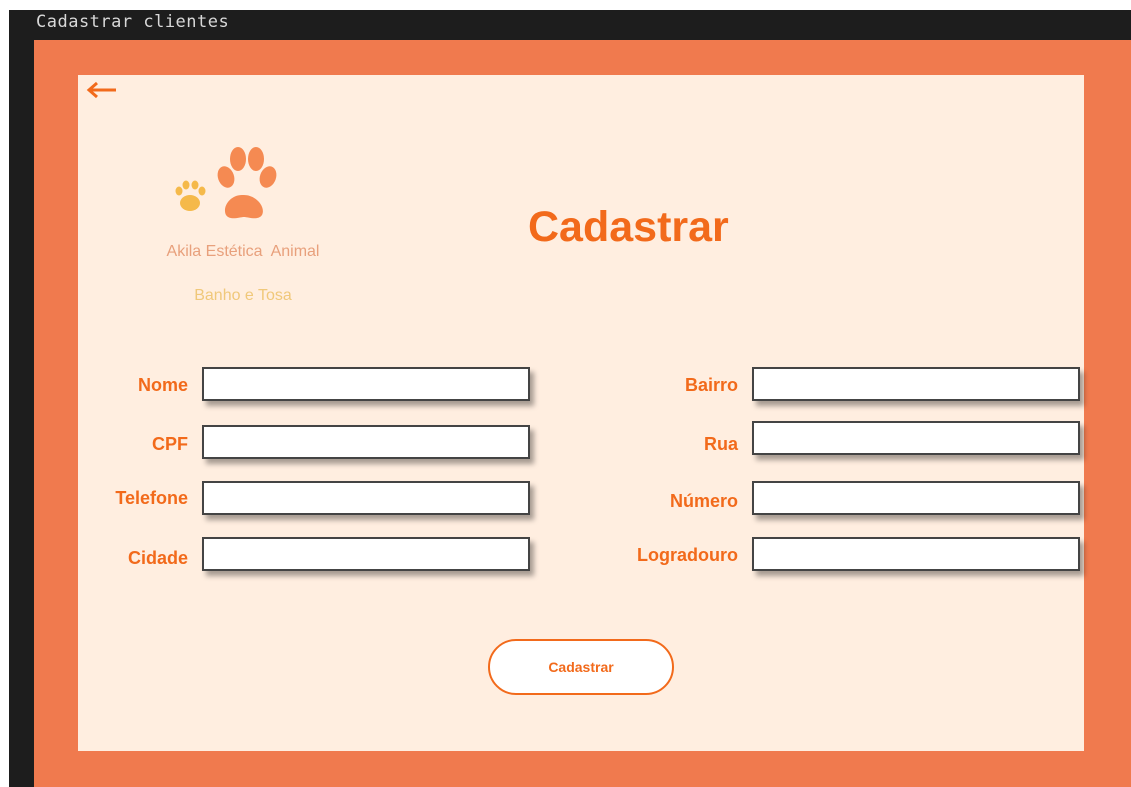 Image resolution: width=1131 pixels, height=787 pixels. What do you see at coordinates (703, 501) in the screenshot?
I see `label-numero: Número` at bounding box center [703, 501].